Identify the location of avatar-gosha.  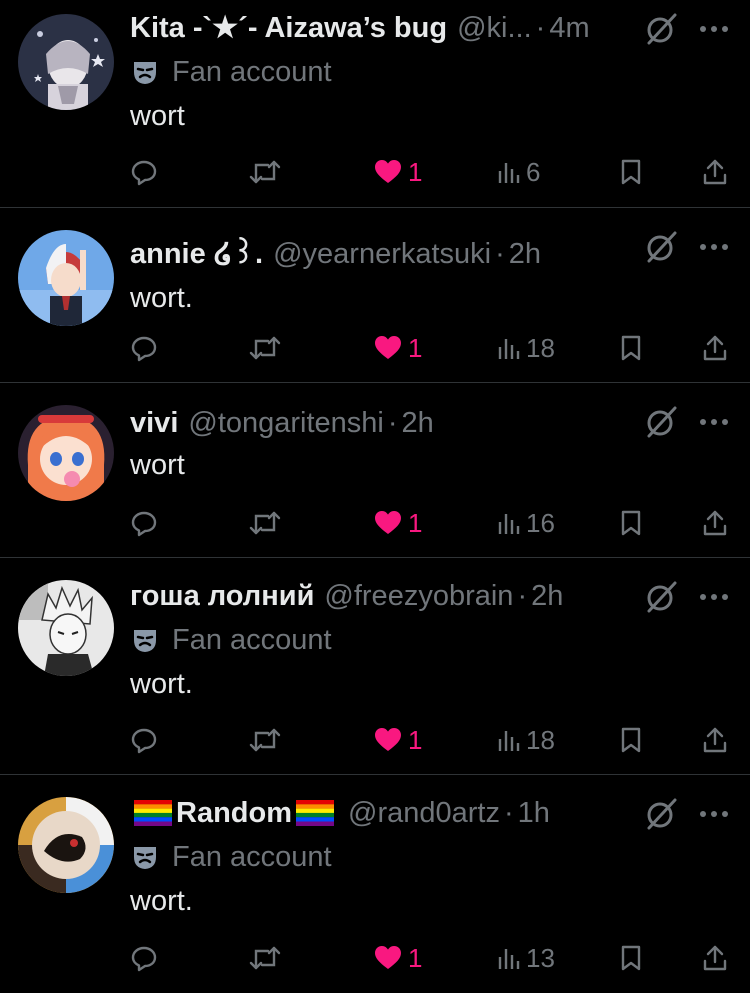
(66, 628).